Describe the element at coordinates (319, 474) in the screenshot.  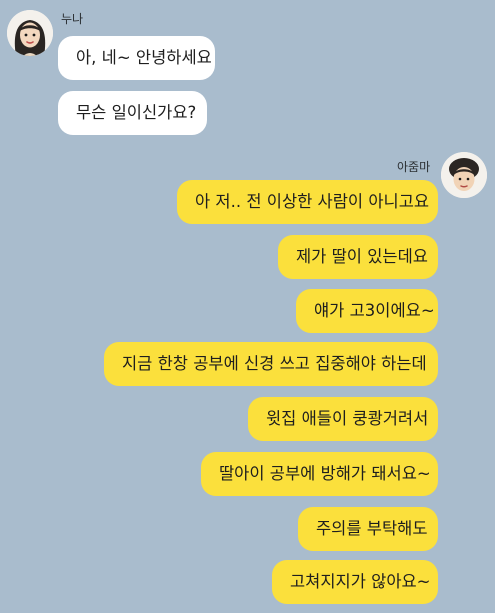
I see `outgoing-message-bubble: 딸아이 공부에 방해가 돼서요~` at that location.